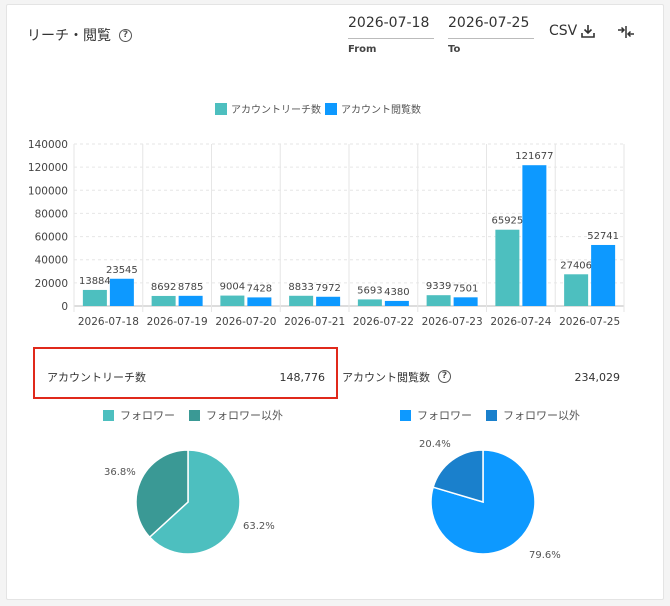 The height and width of the screenshot is (606, 670). What do you see at coordinates (507, 221) in the screenshot?
I see `bar-value-label: 65925` at bounding box center [507, 221].